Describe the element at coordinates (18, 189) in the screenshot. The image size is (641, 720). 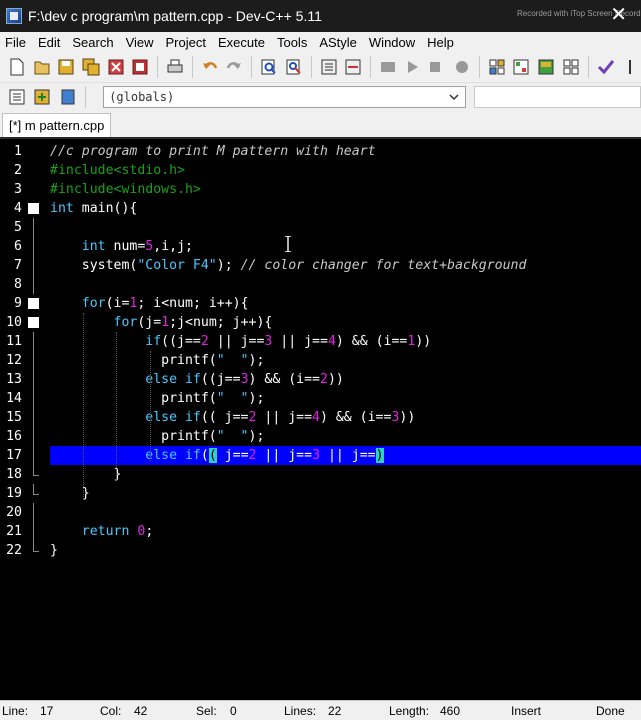
I see `line-number: 3` at that location.